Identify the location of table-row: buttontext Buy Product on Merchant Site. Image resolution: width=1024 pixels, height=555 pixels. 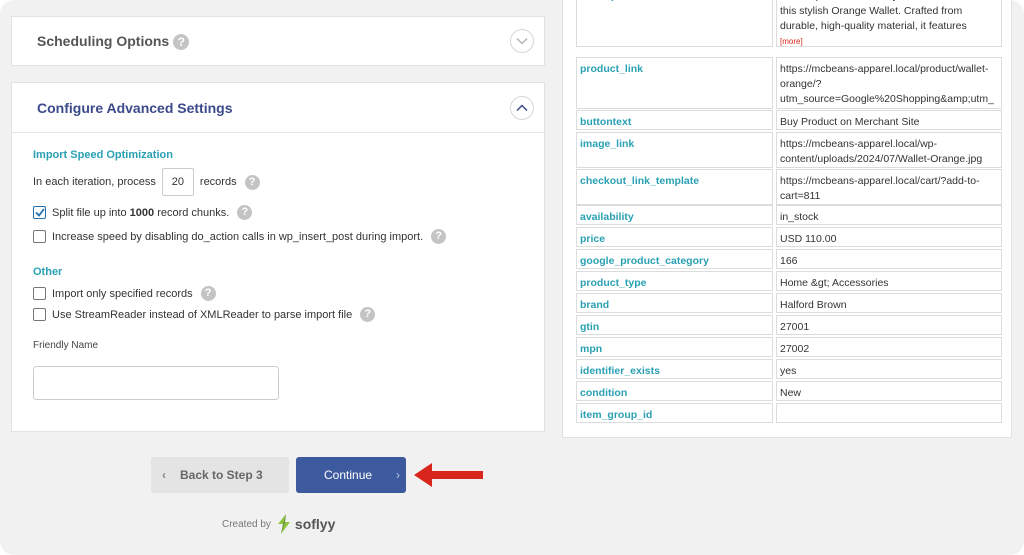
(789, 120).